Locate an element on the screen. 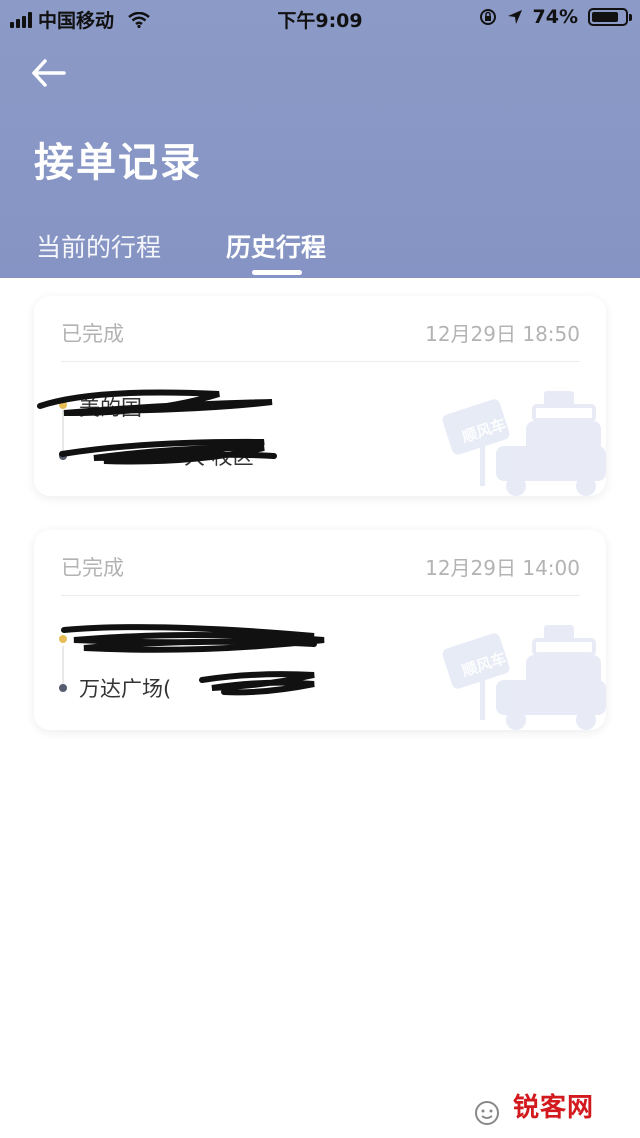  back-arrow-icon is located at coordinates (50, 73).